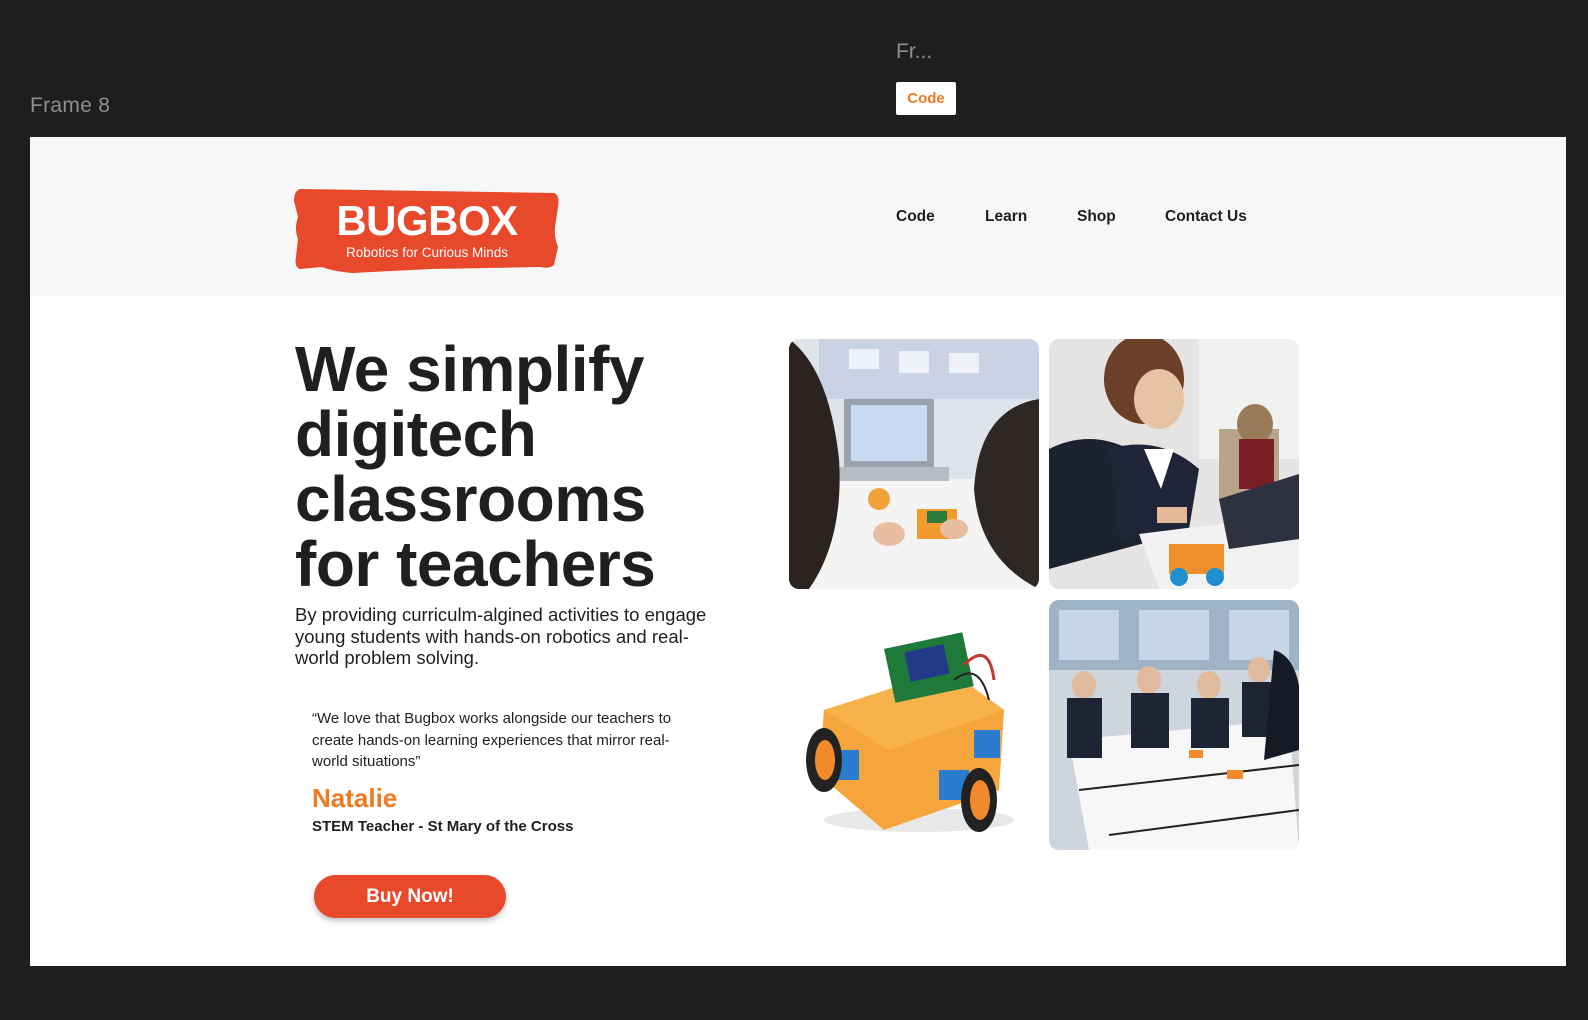  Describe the element at coordinates (915, 217) in the screenshot. I see `nav-item-code: Code` at that location.